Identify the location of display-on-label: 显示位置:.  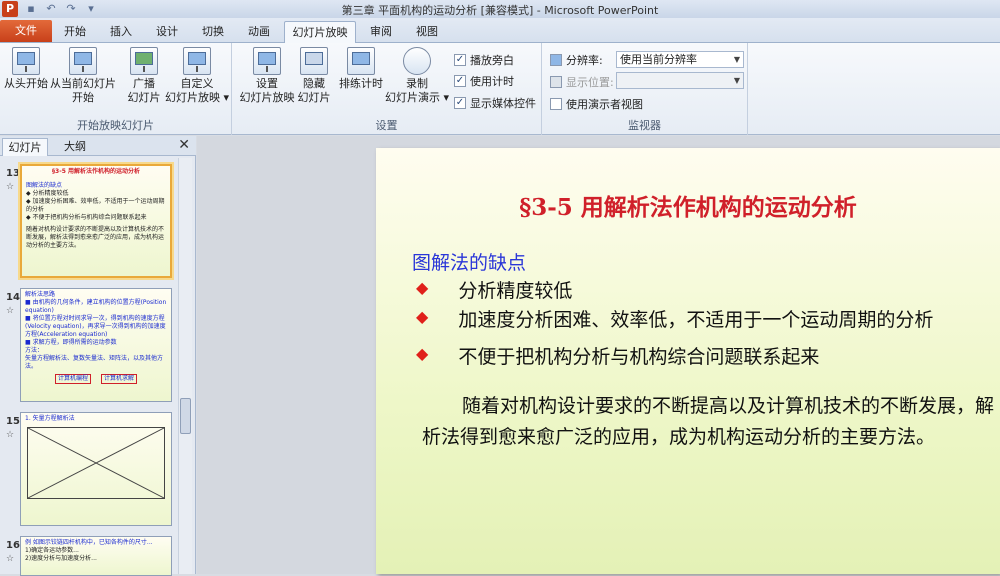
(582, 82).